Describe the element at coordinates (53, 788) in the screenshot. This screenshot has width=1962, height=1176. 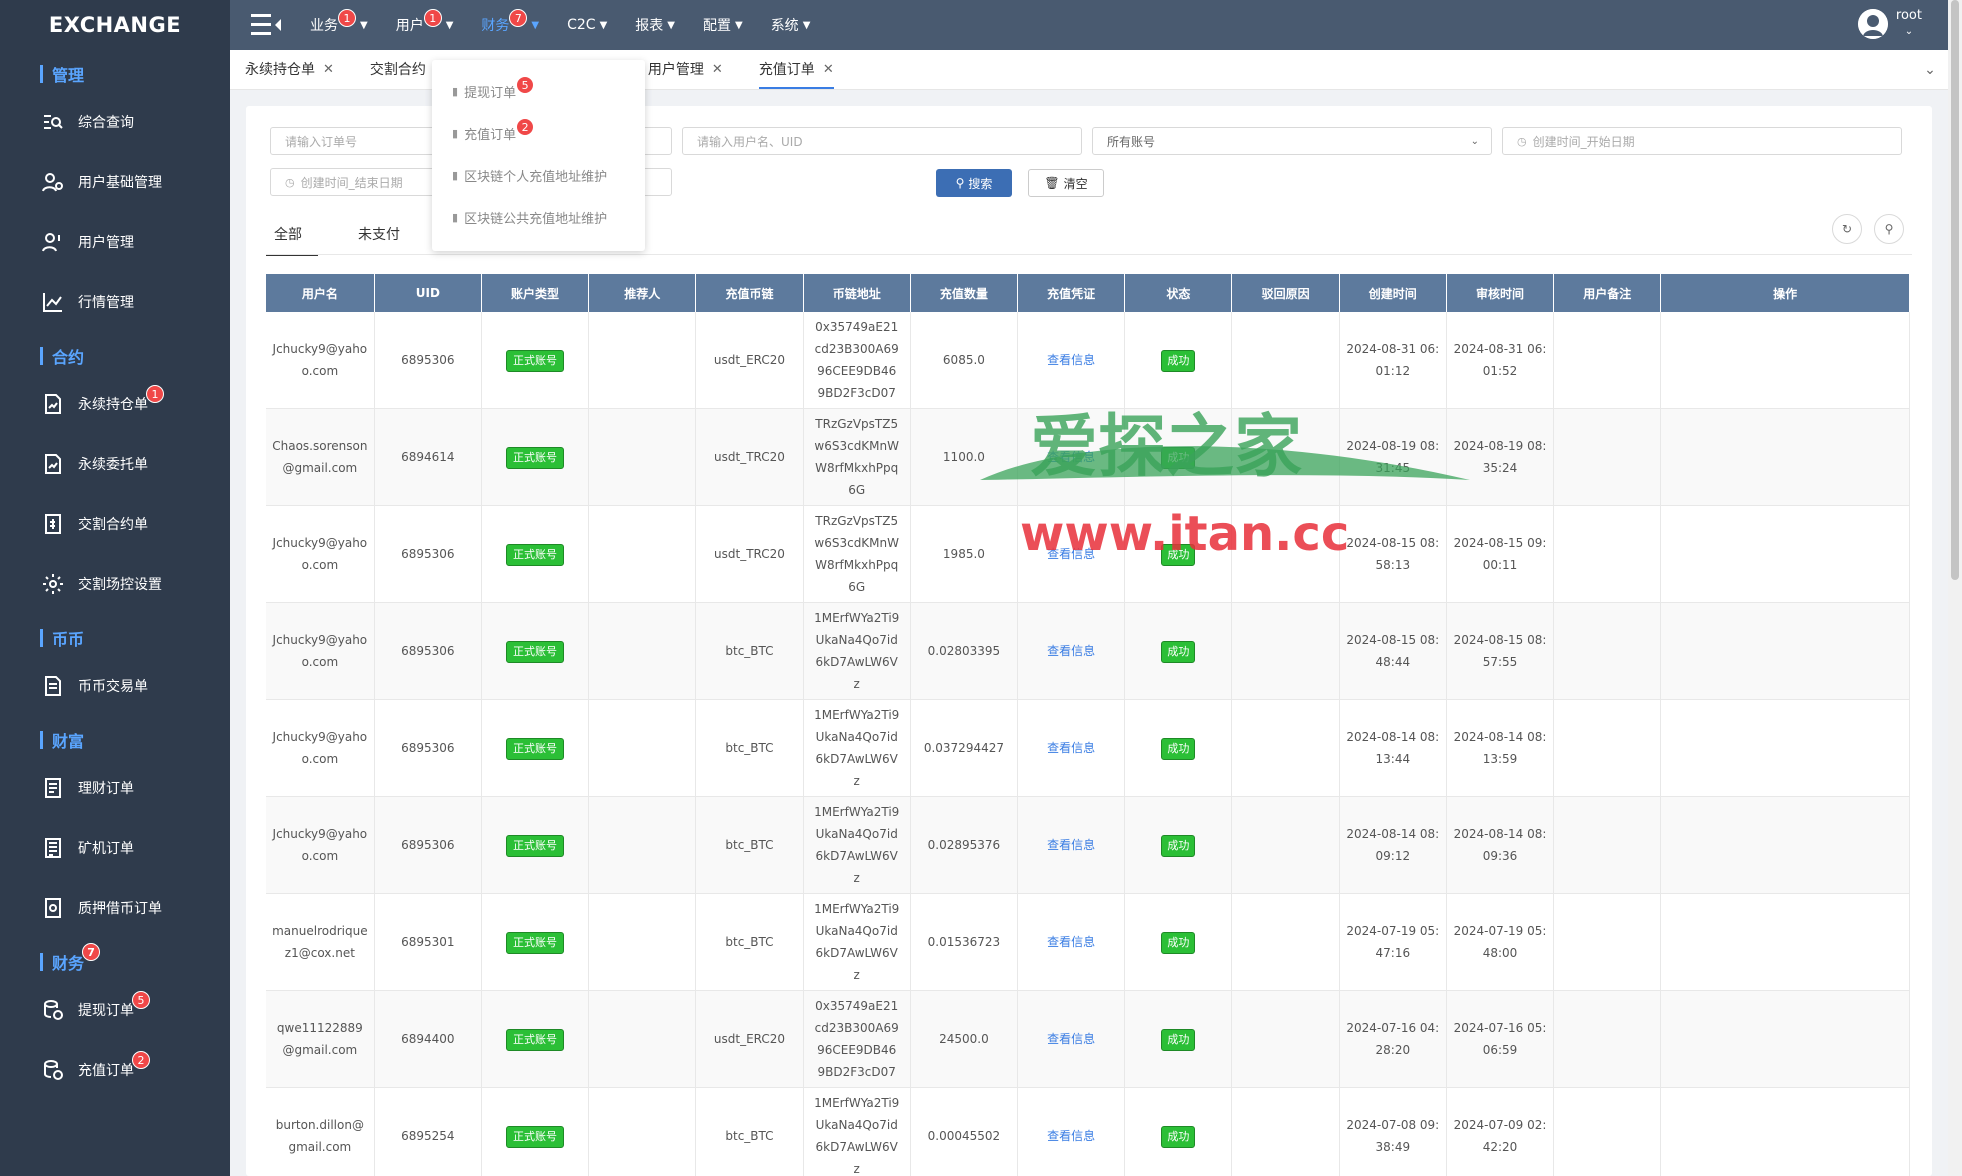
I see `finance-doc-icon` at that location.